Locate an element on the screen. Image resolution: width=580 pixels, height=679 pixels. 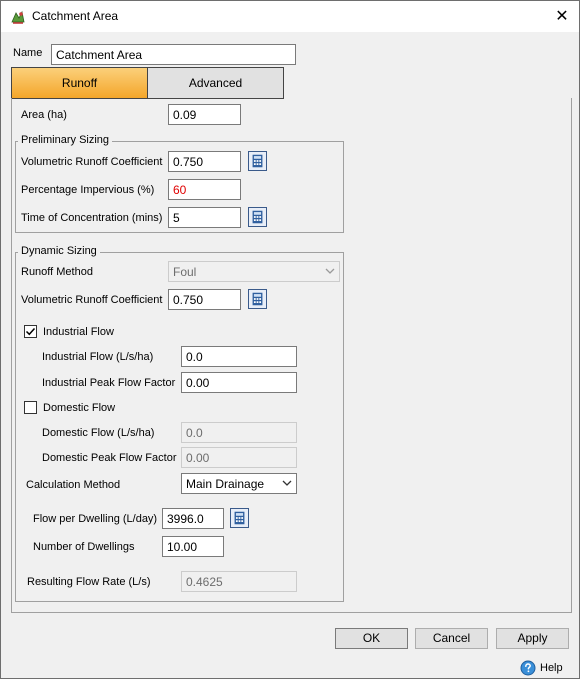
flow-per-dwelling-label: Flow per Dwelling (L/day) is located at coordinates (95, 519).